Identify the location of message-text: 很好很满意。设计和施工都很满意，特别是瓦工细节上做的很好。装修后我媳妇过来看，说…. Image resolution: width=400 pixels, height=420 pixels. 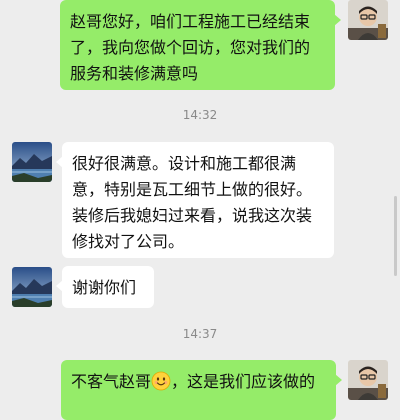
(192, 202).